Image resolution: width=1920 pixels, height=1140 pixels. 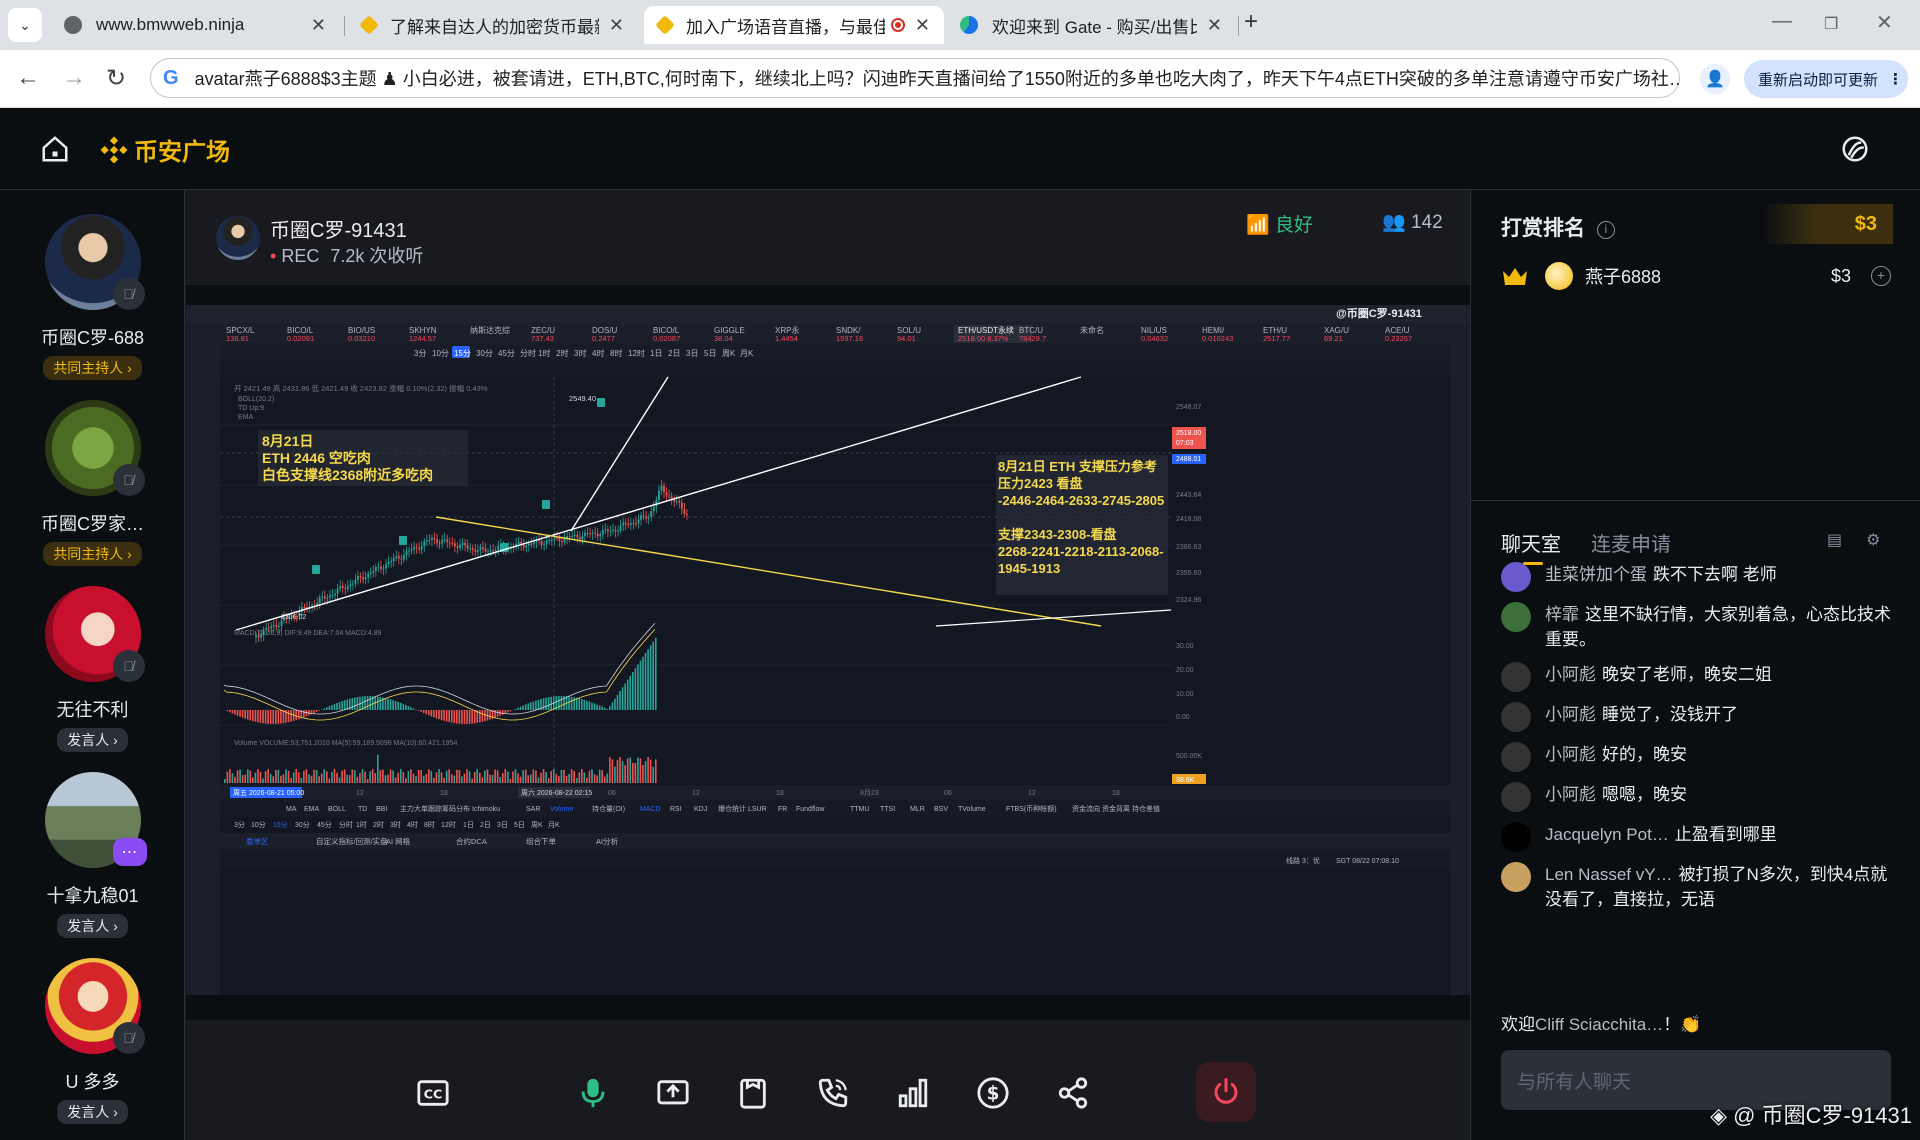 I want to click on speaker-card: ⋯ 十拿九稳01 发言人 ›, so click(x=92, y=855).